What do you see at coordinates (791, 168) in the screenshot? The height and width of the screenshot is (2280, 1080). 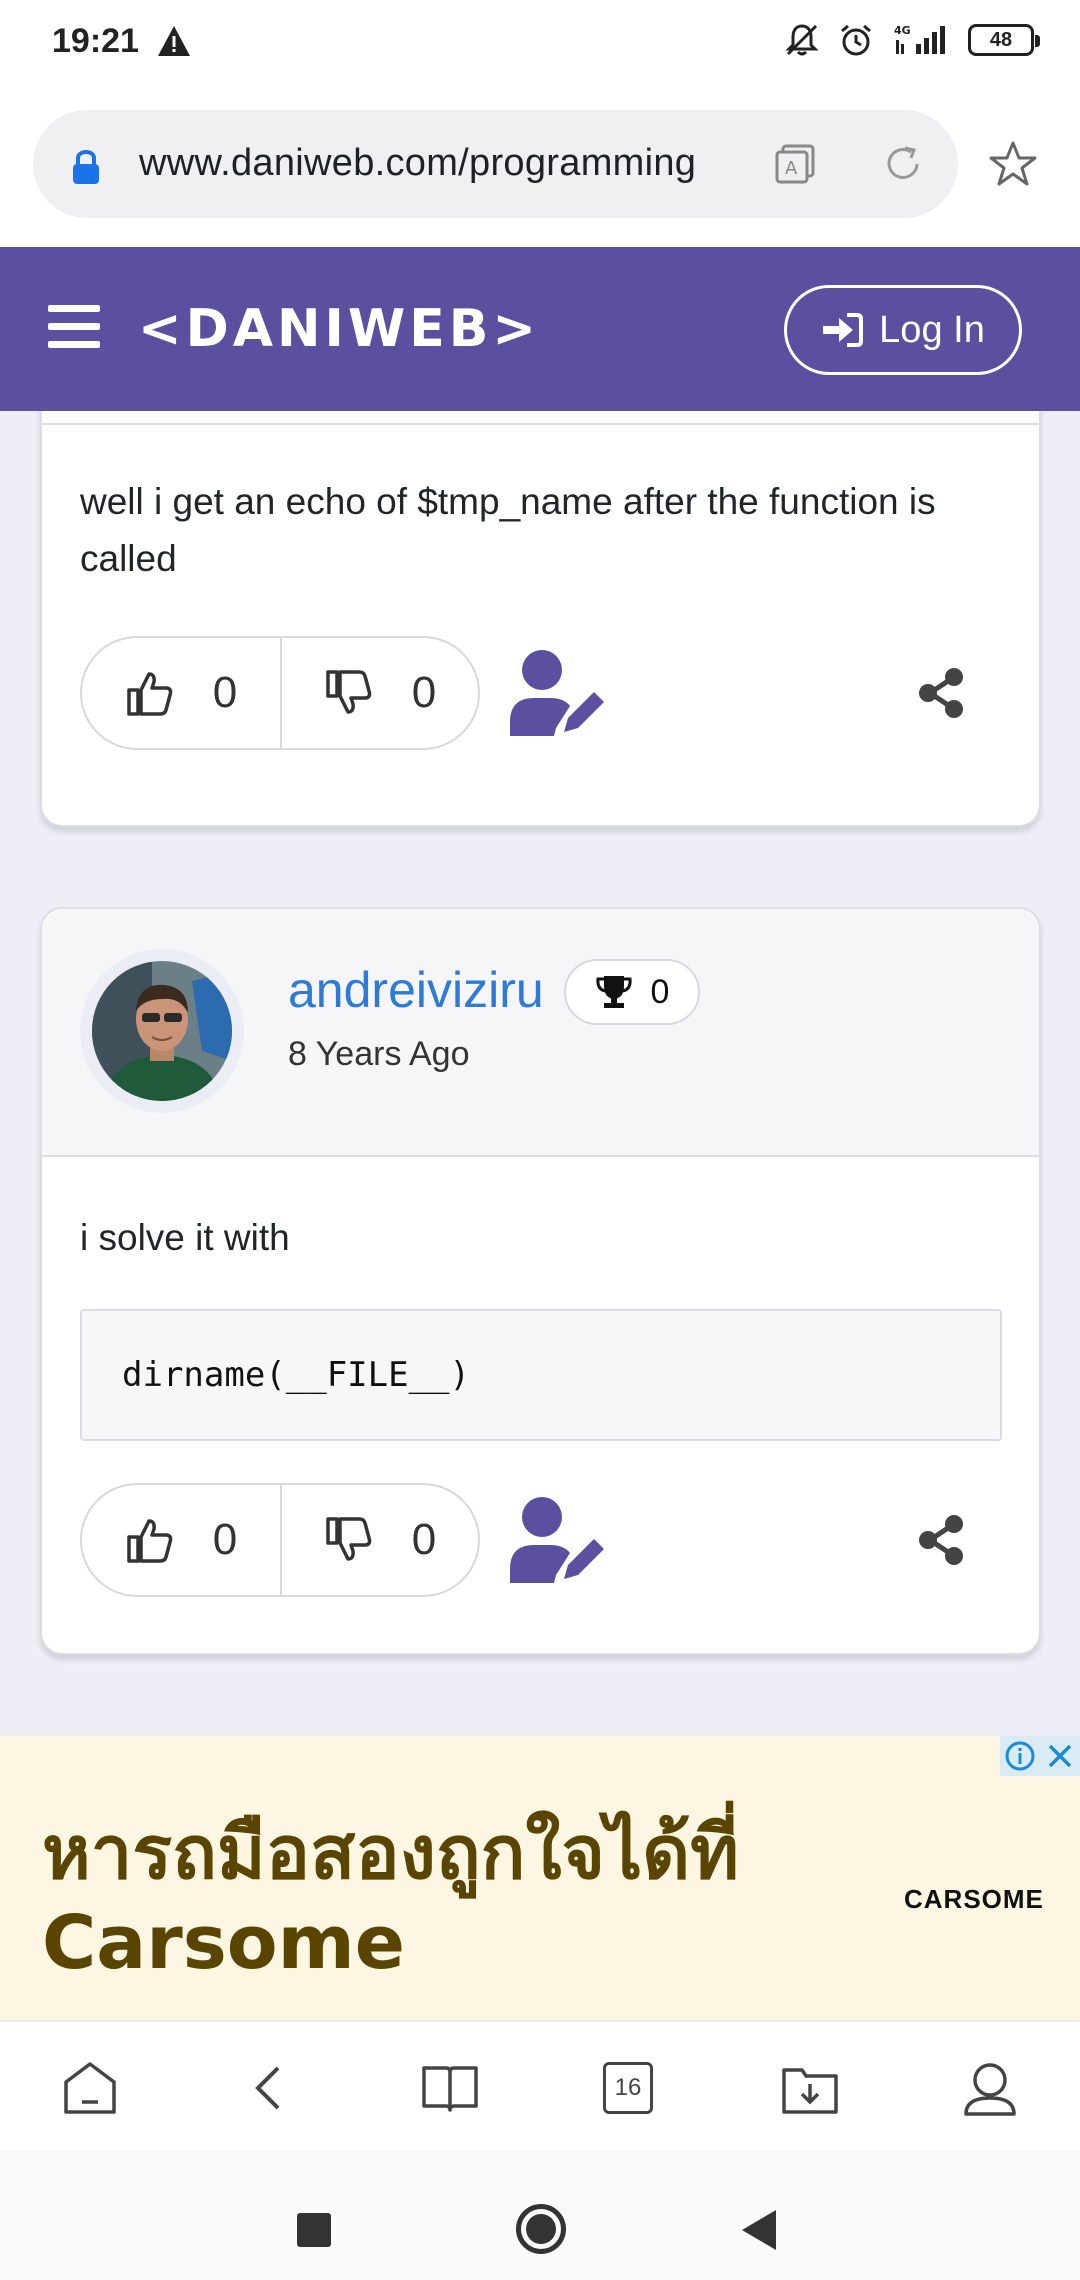 I see `svg-text: A` at bounding box center [791, 168].